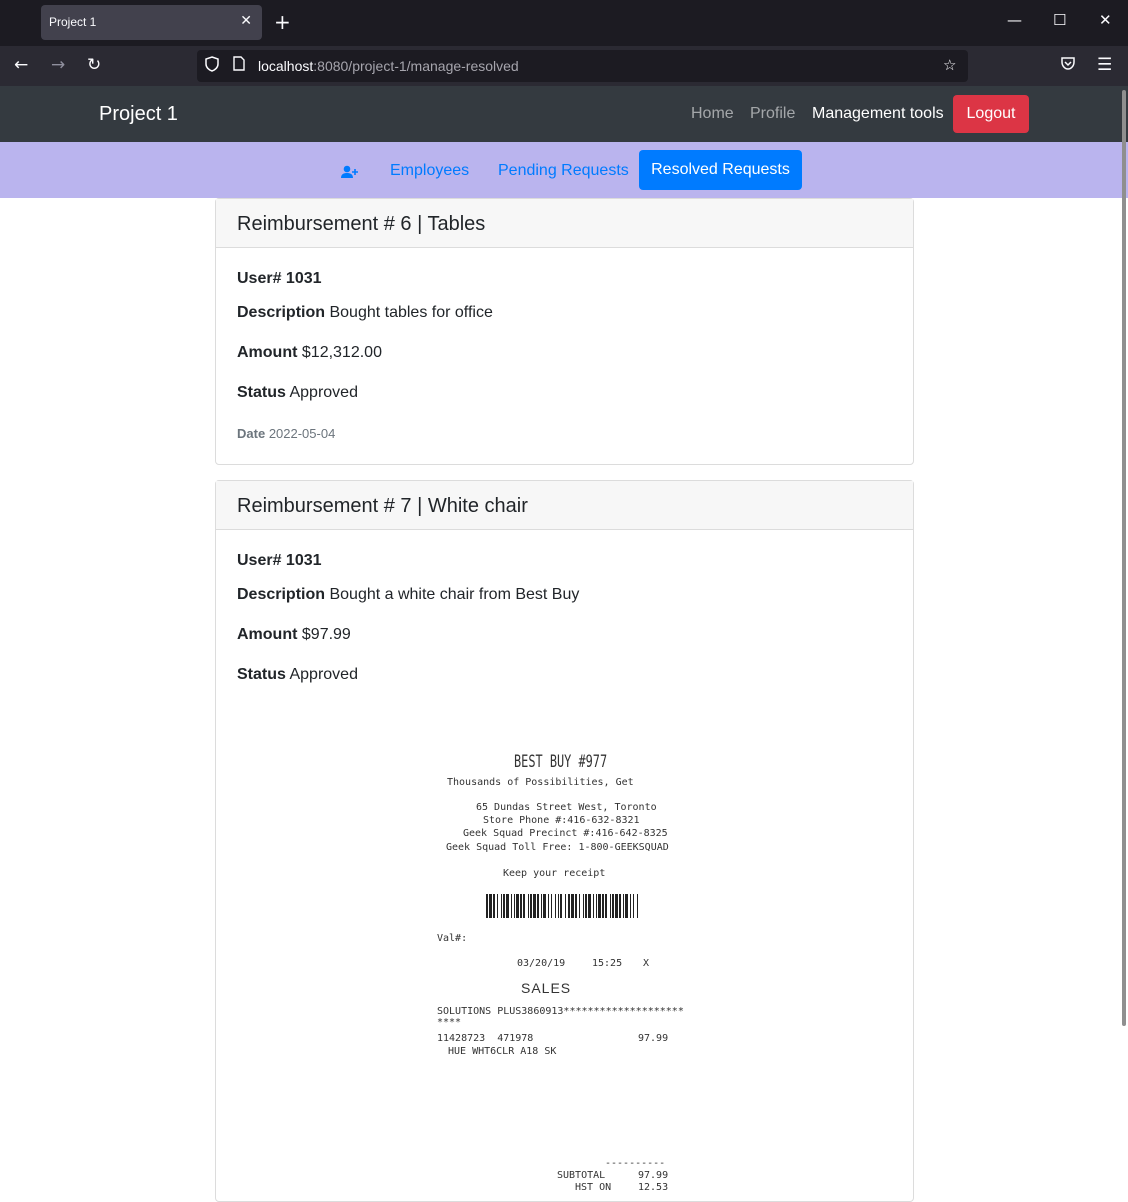 Image resolution: width=1128 pixels, height=1202 pixels. What do you see at coordinates (286, 433) in the screenshot?
I see `date-row: Date 2022-05-04` at bounding box center [286, 433].